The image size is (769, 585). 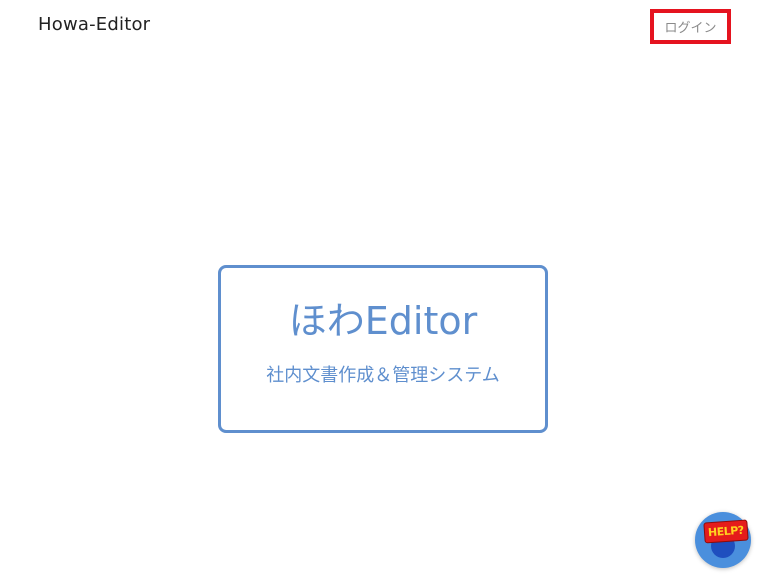 I want to click on help-button: HELP?, so click(x=723, y=540).